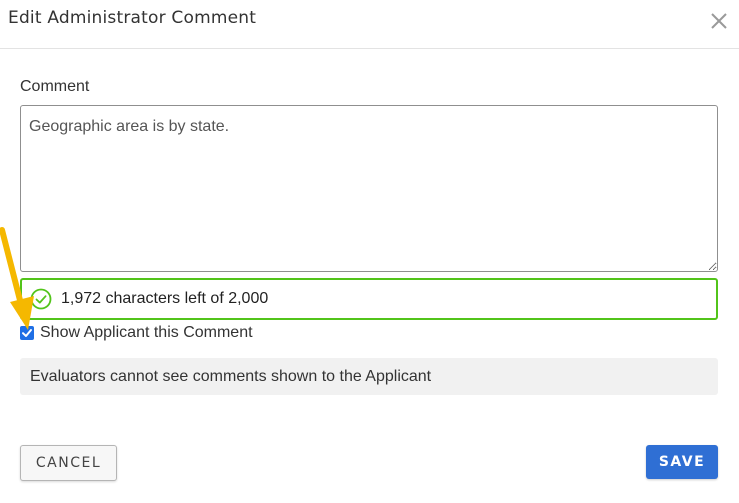 This screenshot has width=739, height=503. I want to click on annotation-arrow-icon, so click(17, 278).